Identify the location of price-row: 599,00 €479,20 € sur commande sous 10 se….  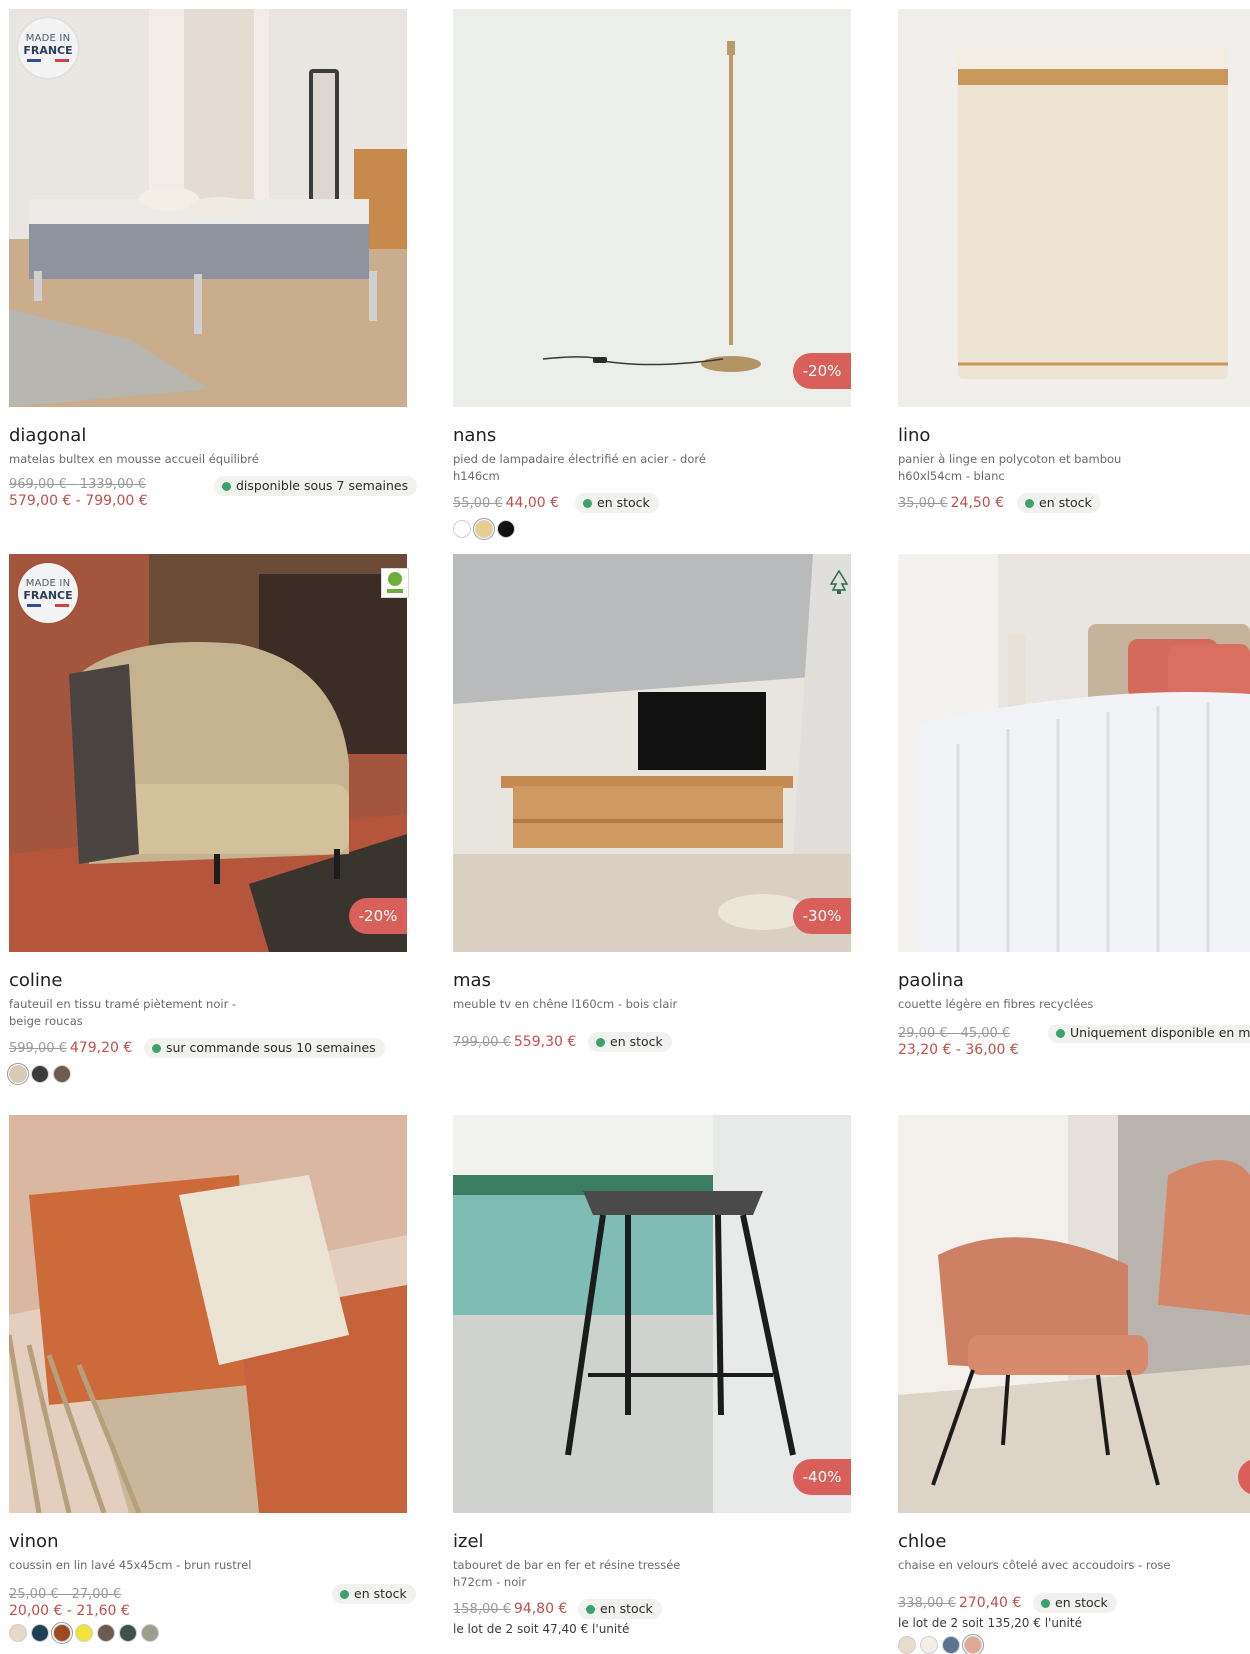
(209, 1048).